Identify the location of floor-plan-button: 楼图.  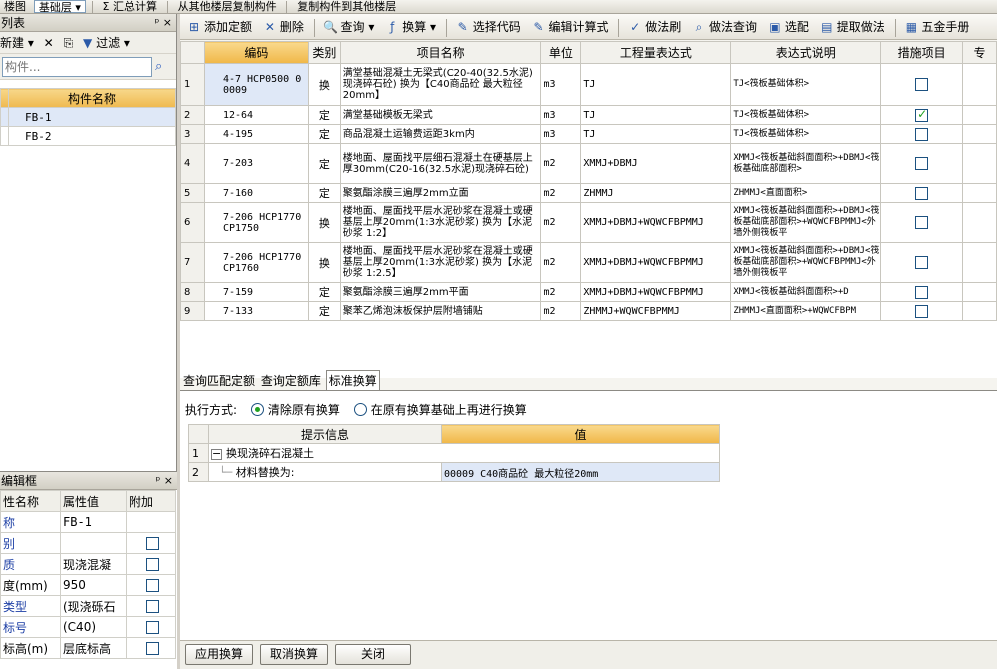
(15, 6).